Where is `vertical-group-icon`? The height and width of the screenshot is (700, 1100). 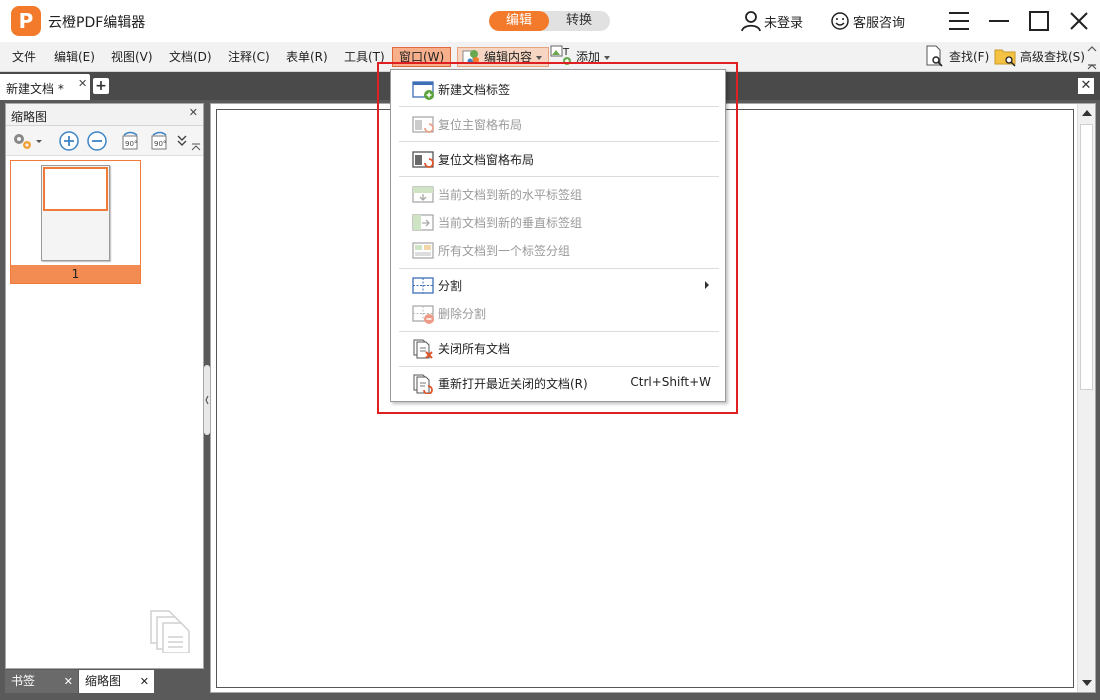 vertical-group-icon is located at coordinates (423, 222).